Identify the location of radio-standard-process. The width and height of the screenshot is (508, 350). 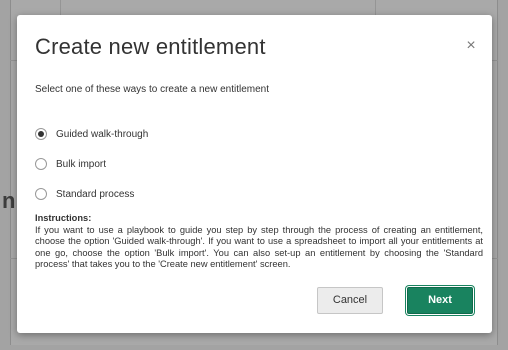
(41, 194).